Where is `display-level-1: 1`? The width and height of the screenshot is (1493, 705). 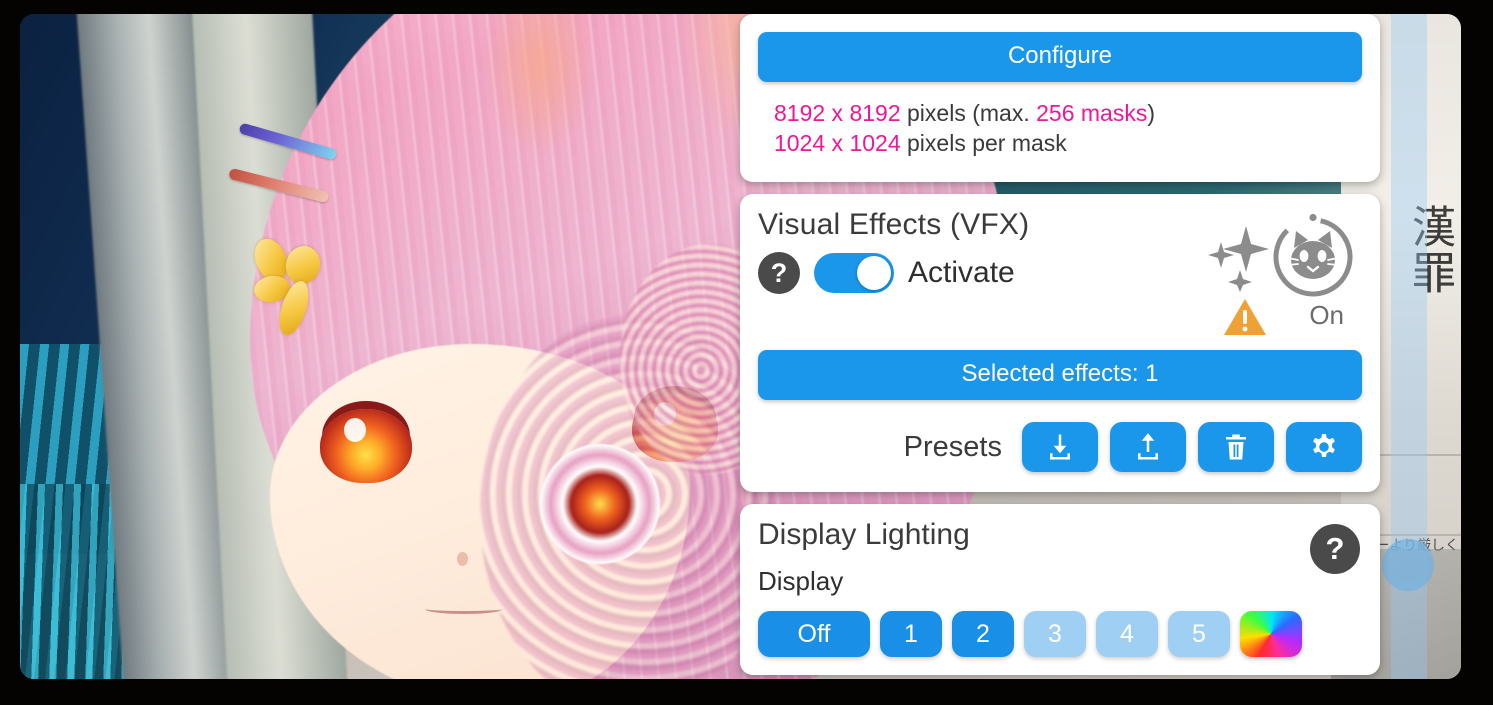
display-level-1: 1 is located at coordinates (911, 634).